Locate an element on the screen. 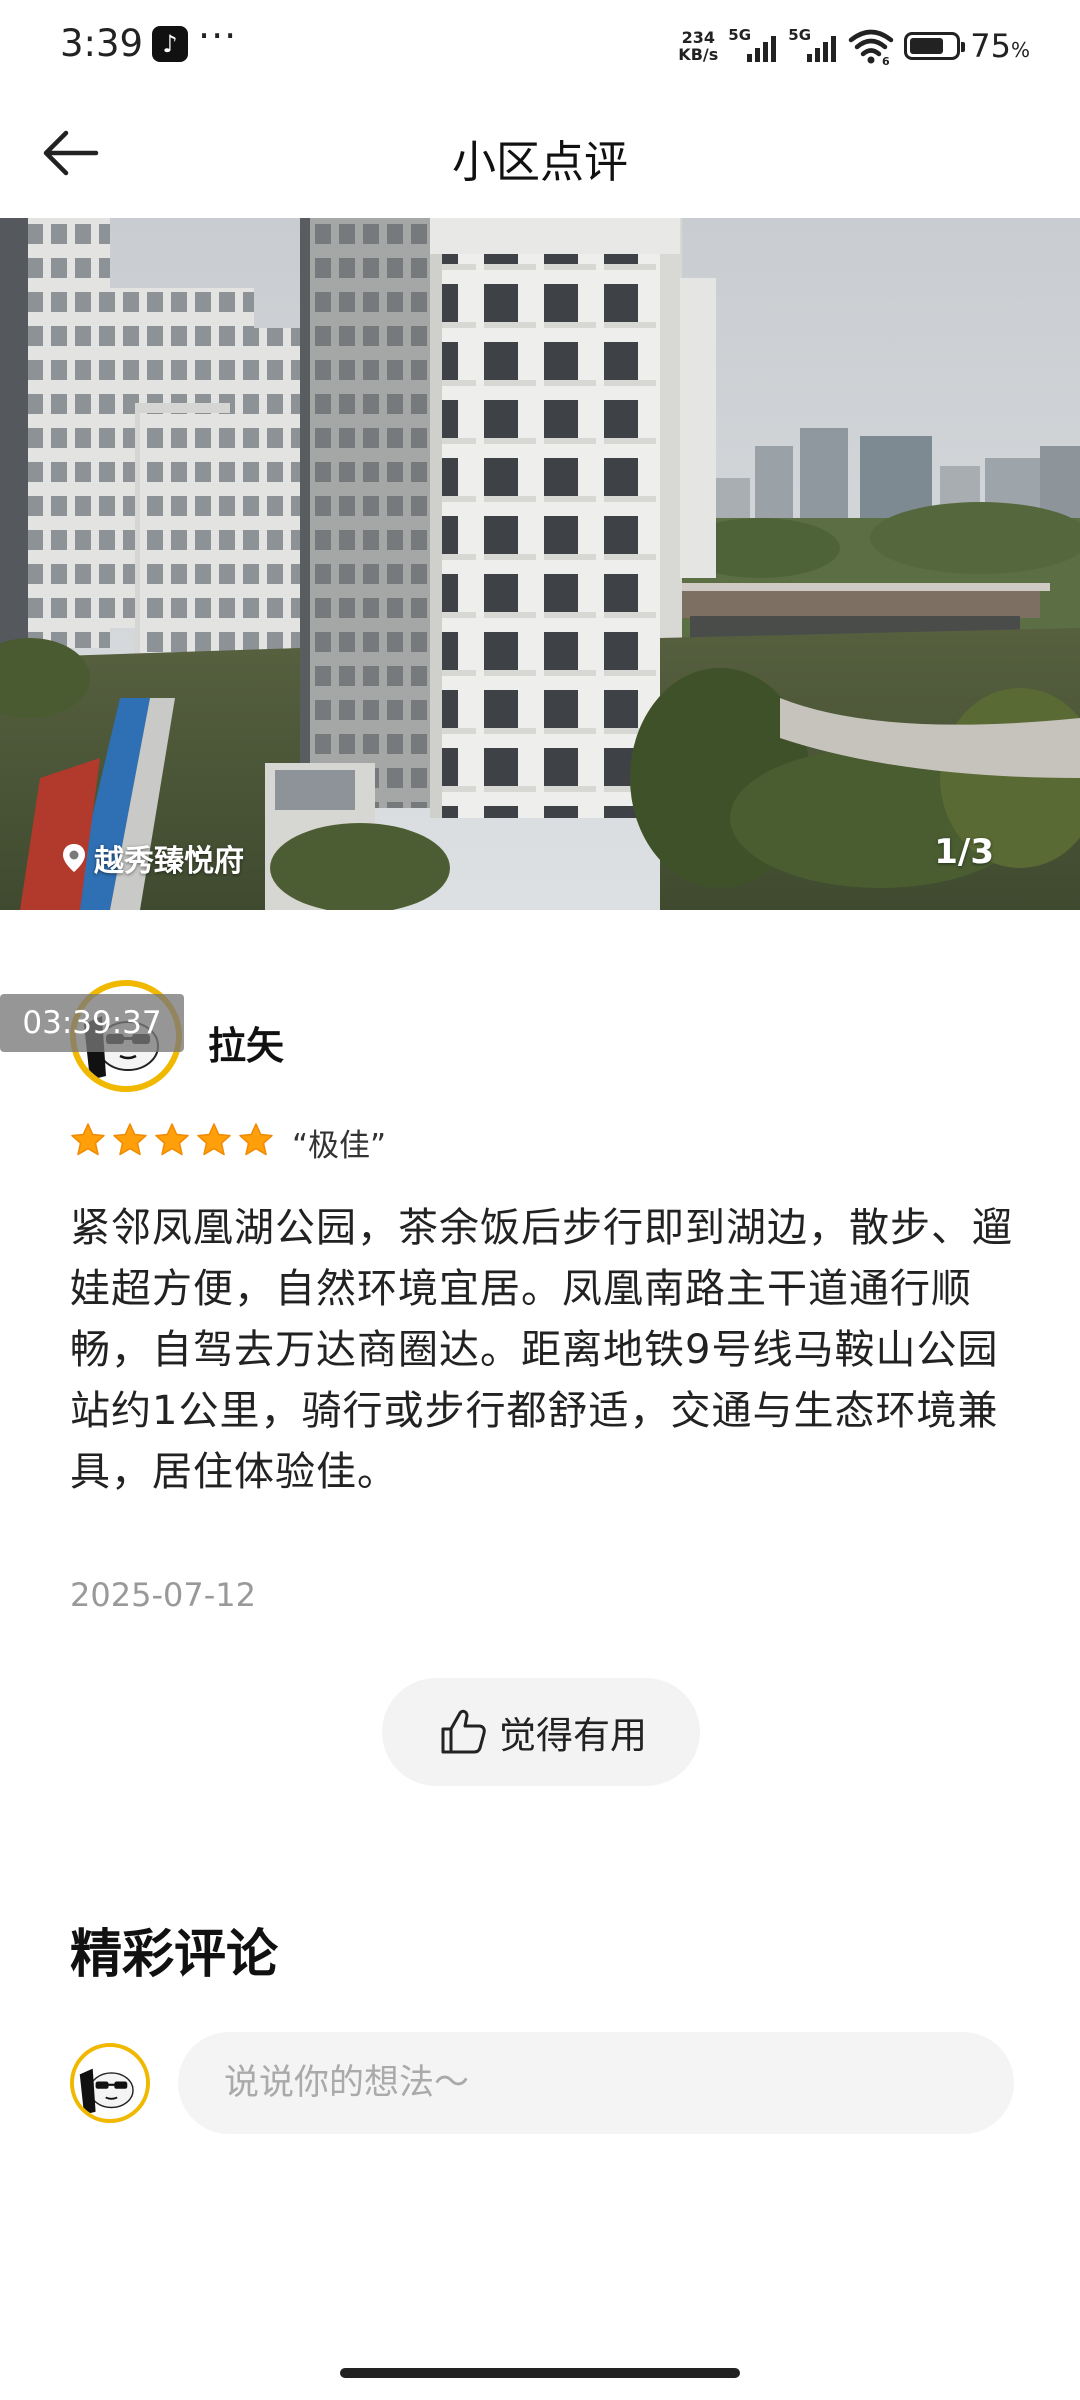  home-indicator is located at coordinates (540, 2373).